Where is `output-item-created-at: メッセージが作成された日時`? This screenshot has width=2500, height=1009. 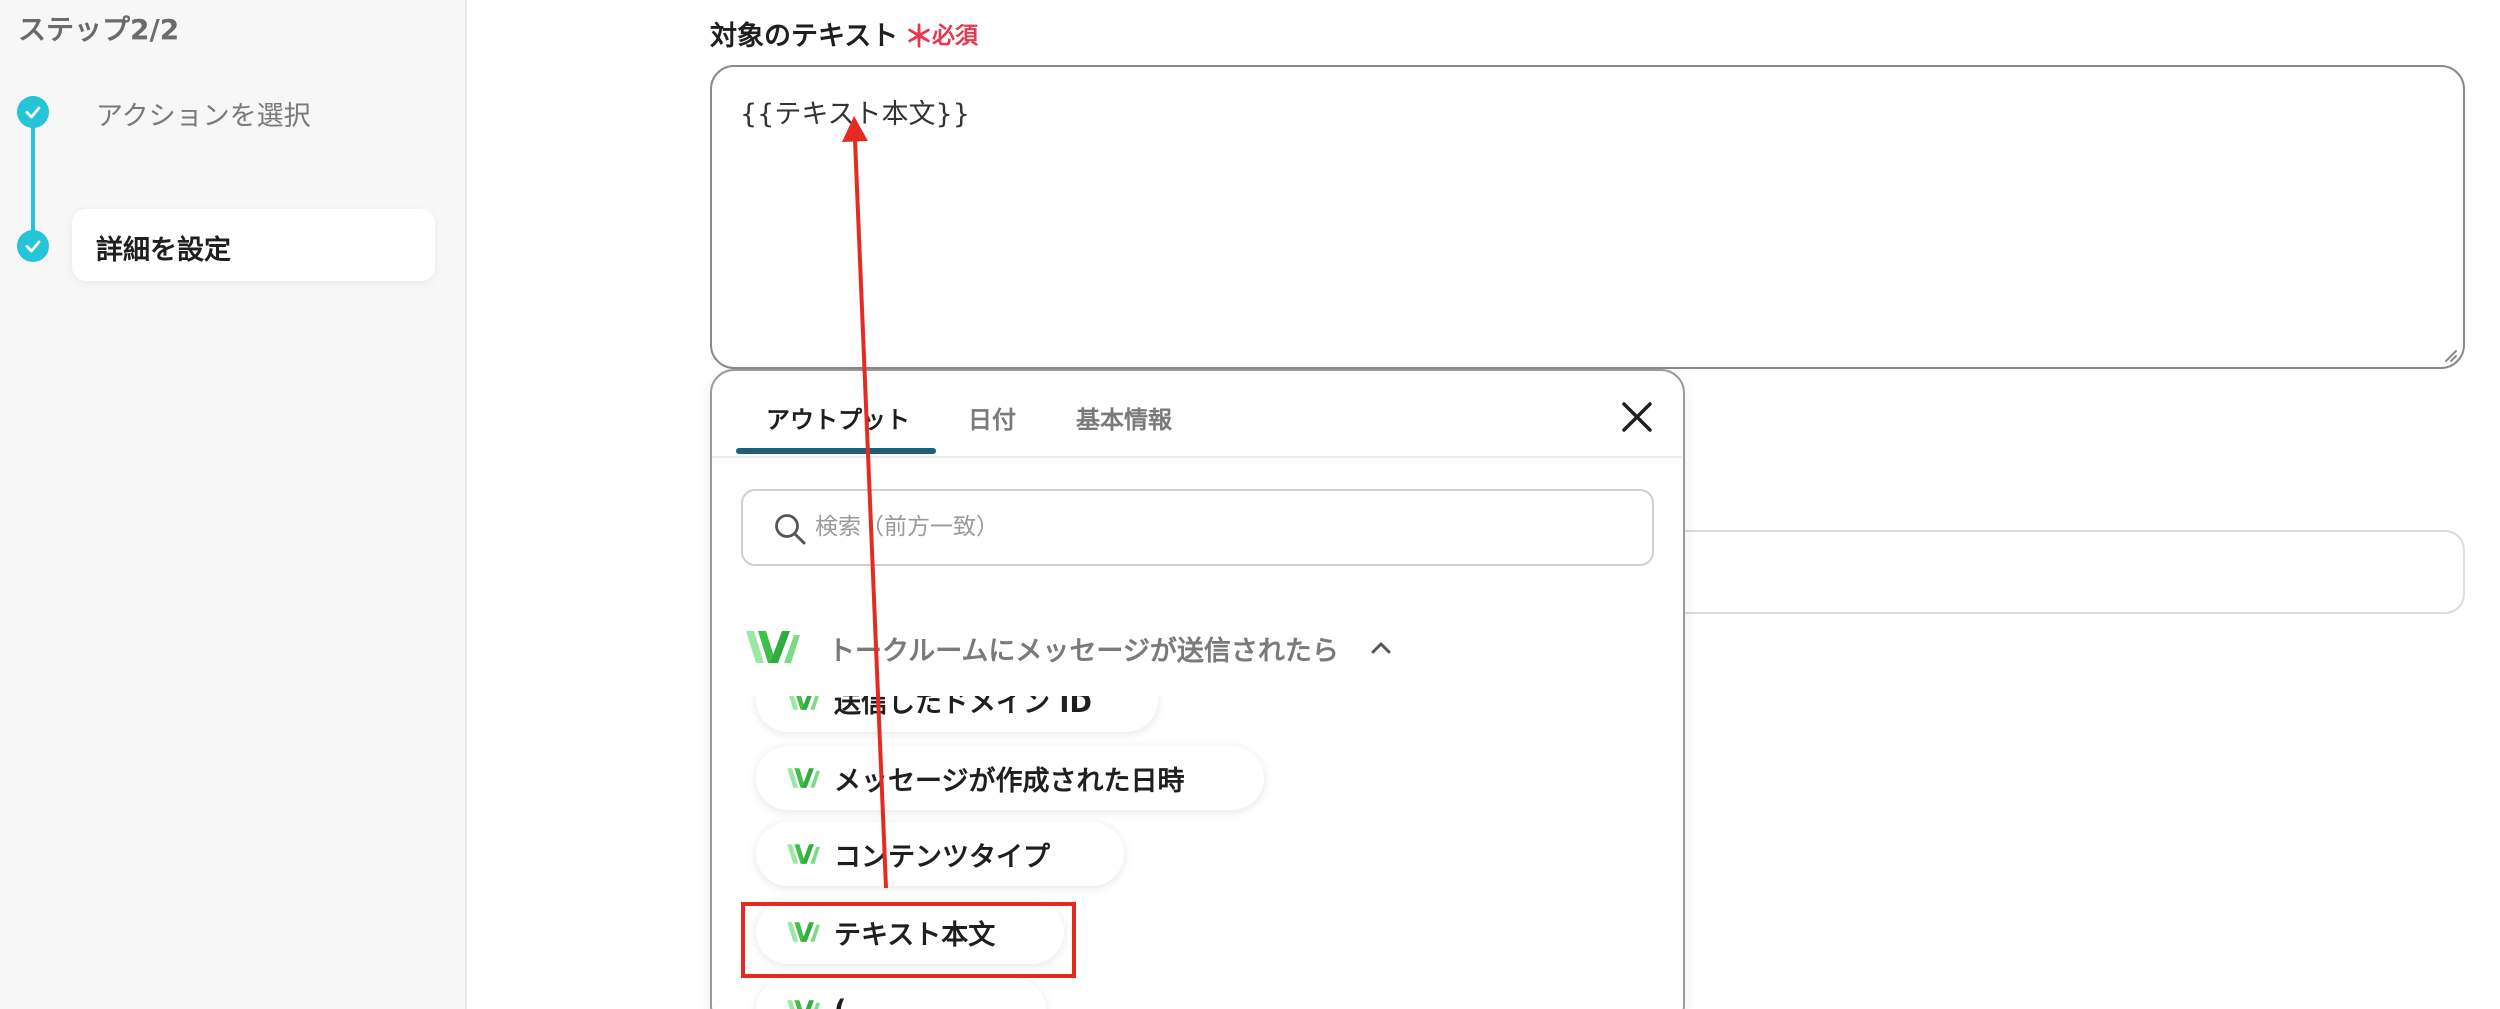
output-item-created-at: メッセージが作成された日時 is located at coordinates (1010, 778).